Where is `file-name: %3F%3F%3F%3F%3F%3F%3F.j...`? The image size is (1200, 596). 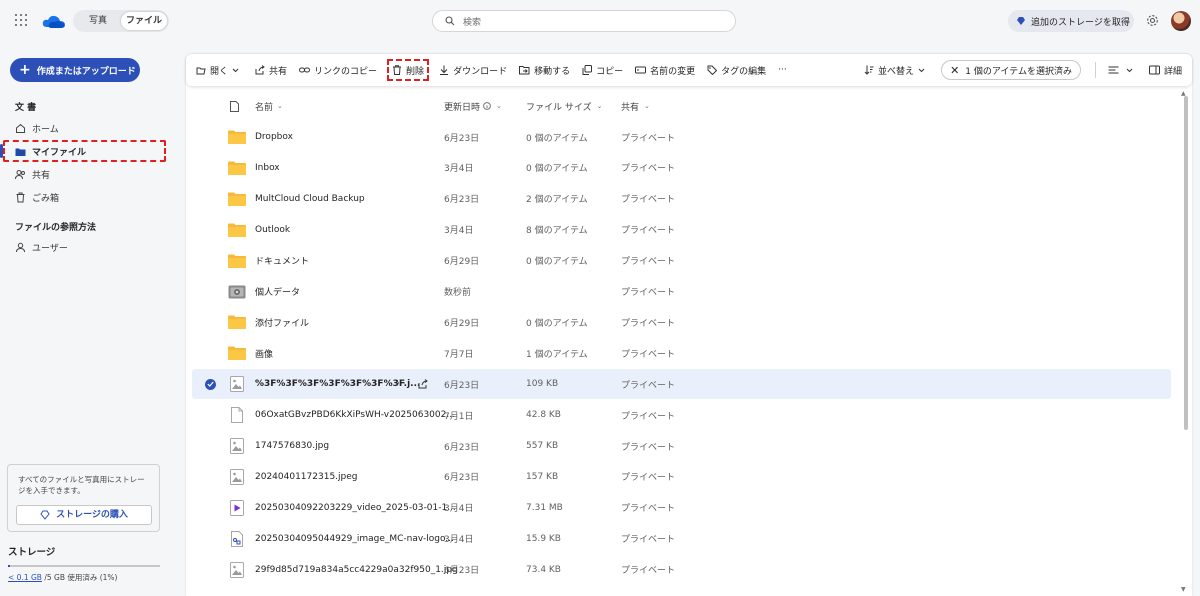
file-name: %3F%3F%3F%3F%3F%3F%3F.j... is located at coordinates (337, 384).